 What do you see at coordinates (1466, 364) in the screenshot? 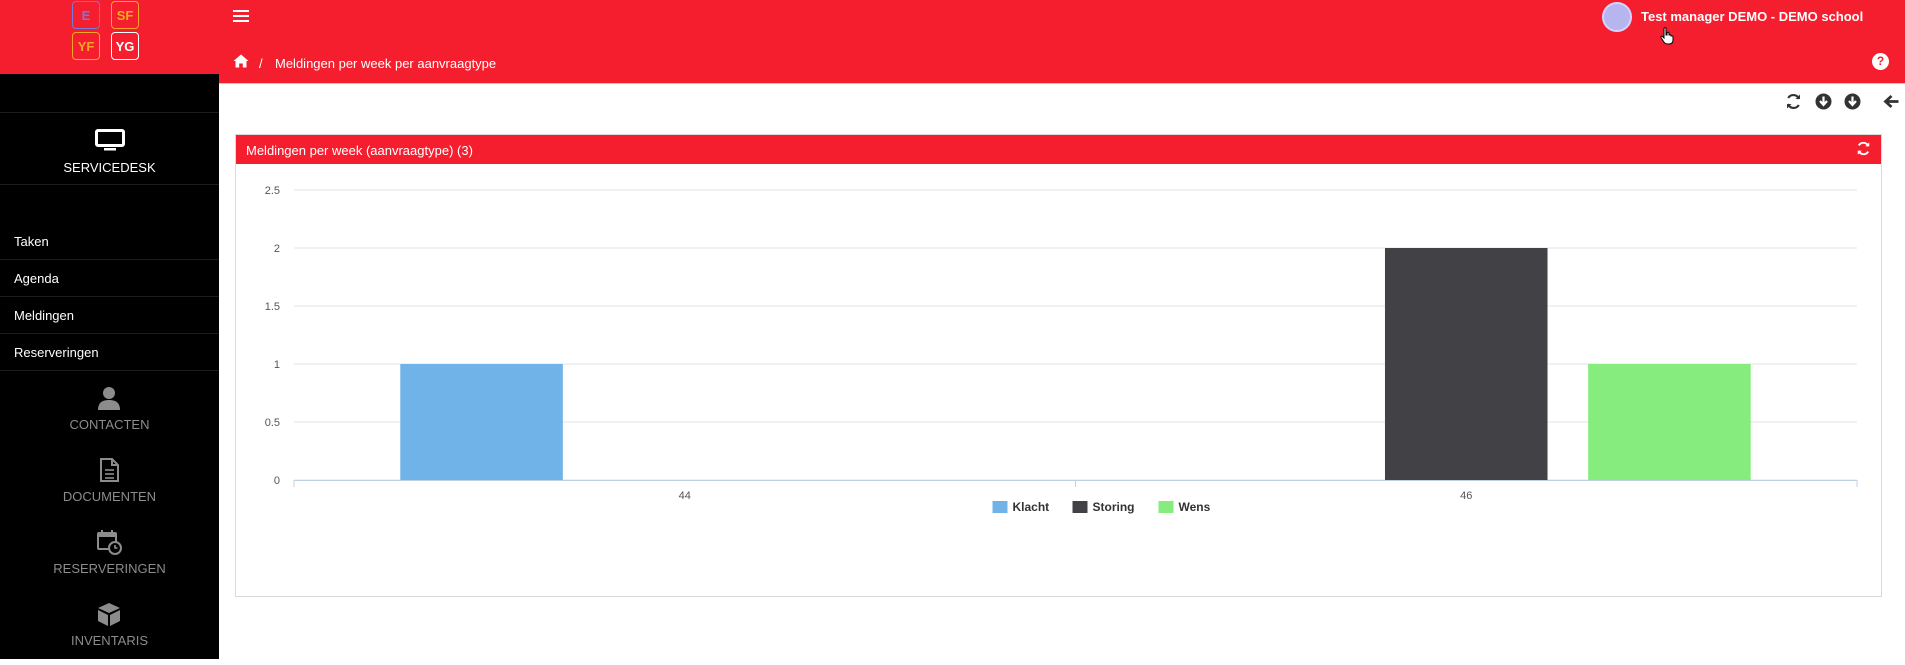
I see `bar-storing` at bounding box center [1466, 364].